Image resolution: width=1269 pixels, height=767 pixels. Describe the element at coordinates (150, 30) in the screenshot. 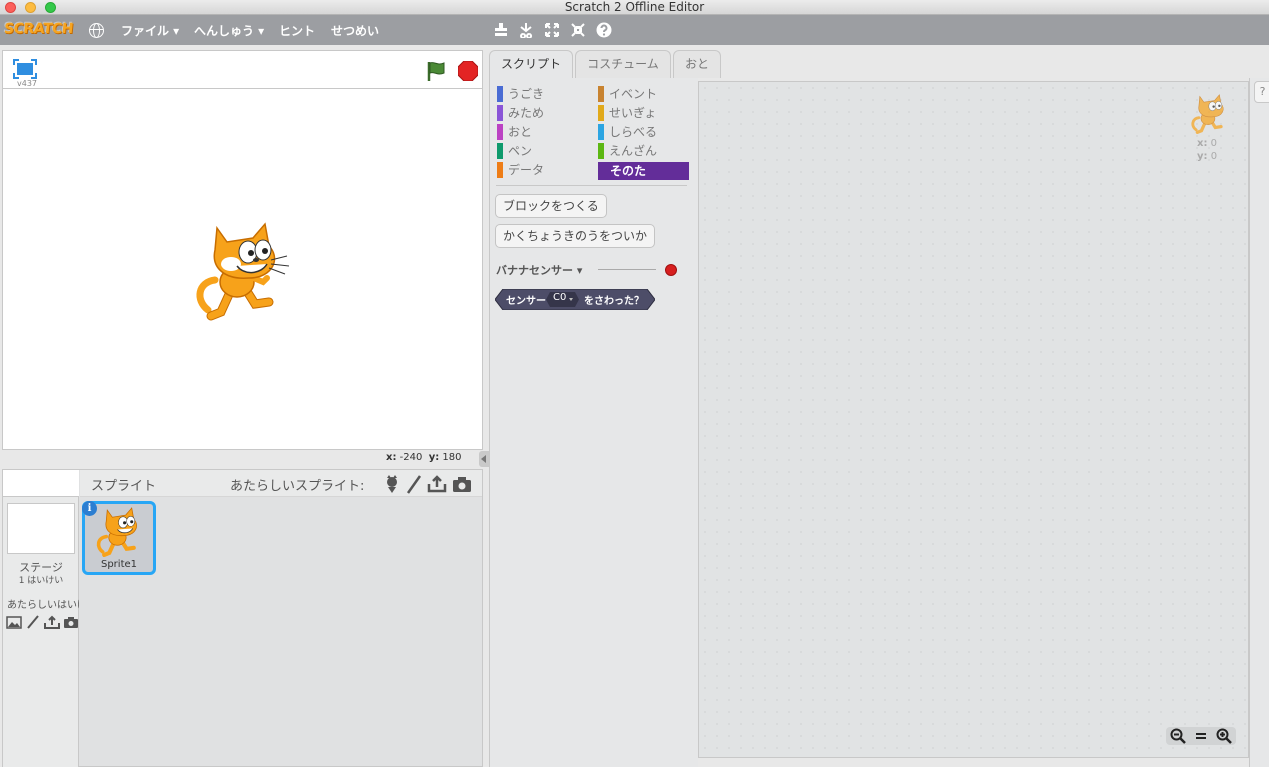

I see `menu-file: ファイル ▾` at that location.